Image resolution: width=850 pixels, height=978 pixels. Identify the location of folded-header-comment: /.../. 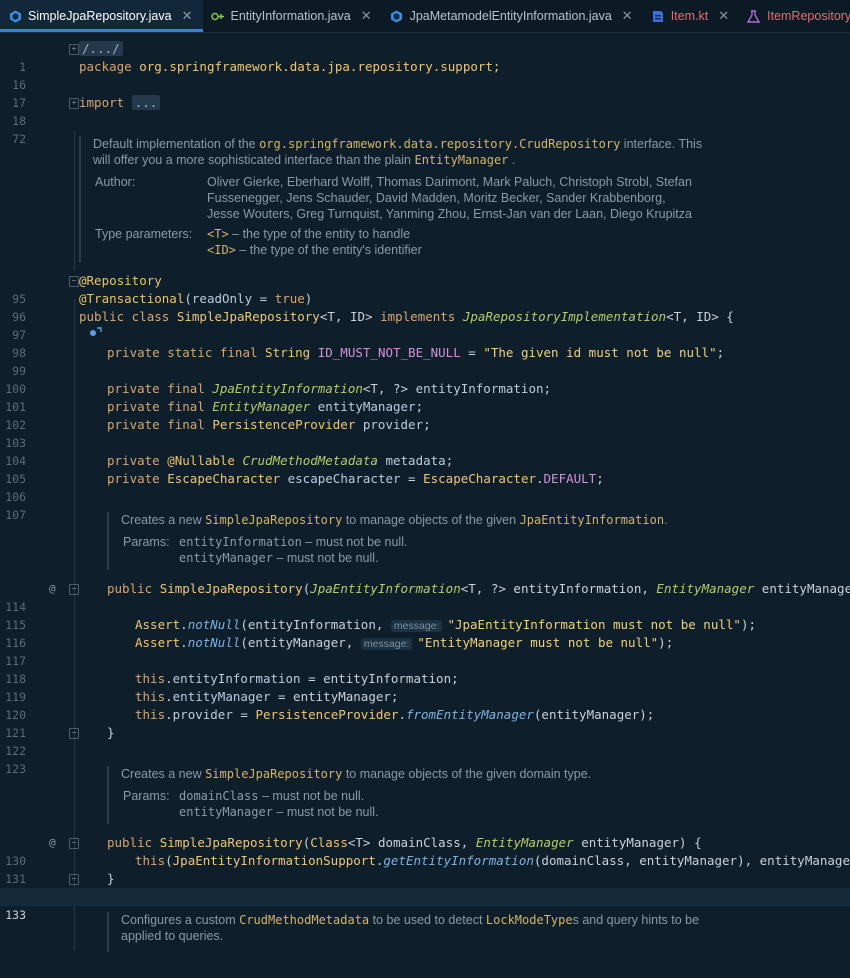
(101, 48).